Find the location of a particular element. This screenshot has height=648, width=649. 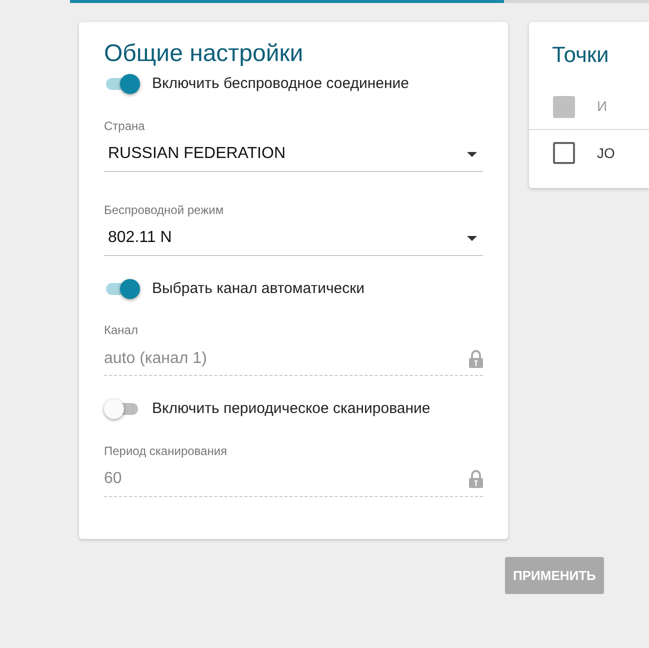

section-title: Точки is located at coordinates (580, 55).